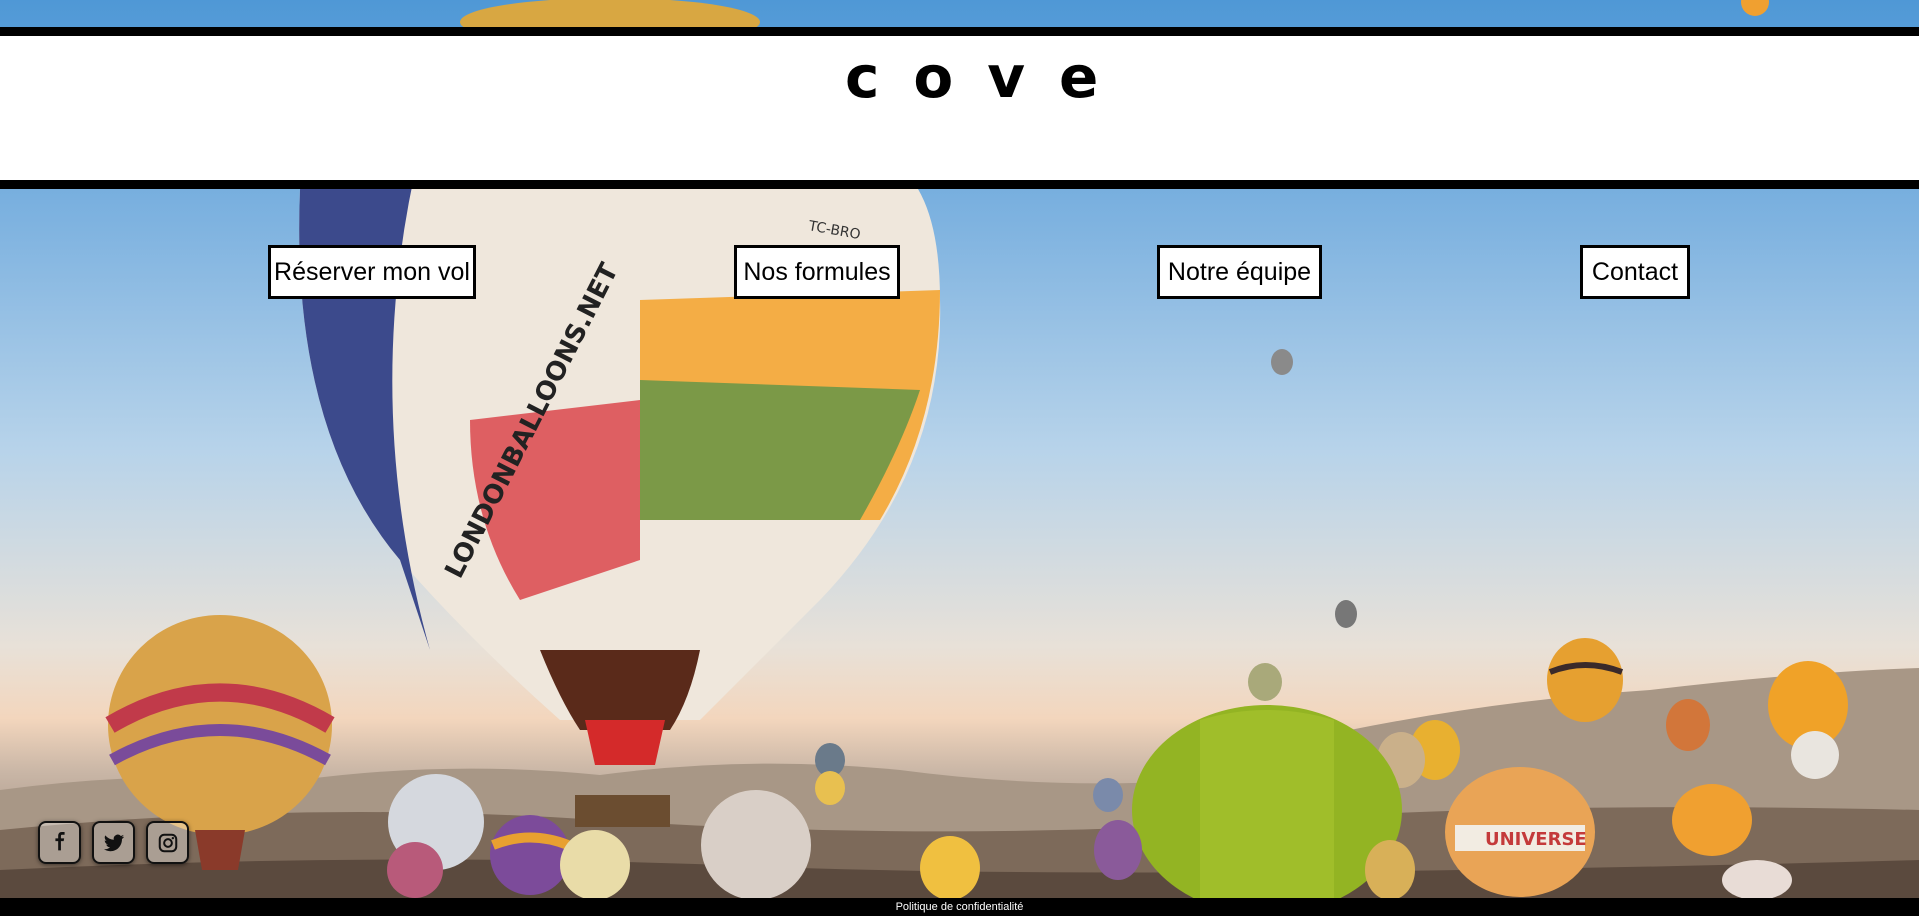 The image size is (1919, 916). I want to click on site-footer: Politique de confidentialité, so click(959, 907).